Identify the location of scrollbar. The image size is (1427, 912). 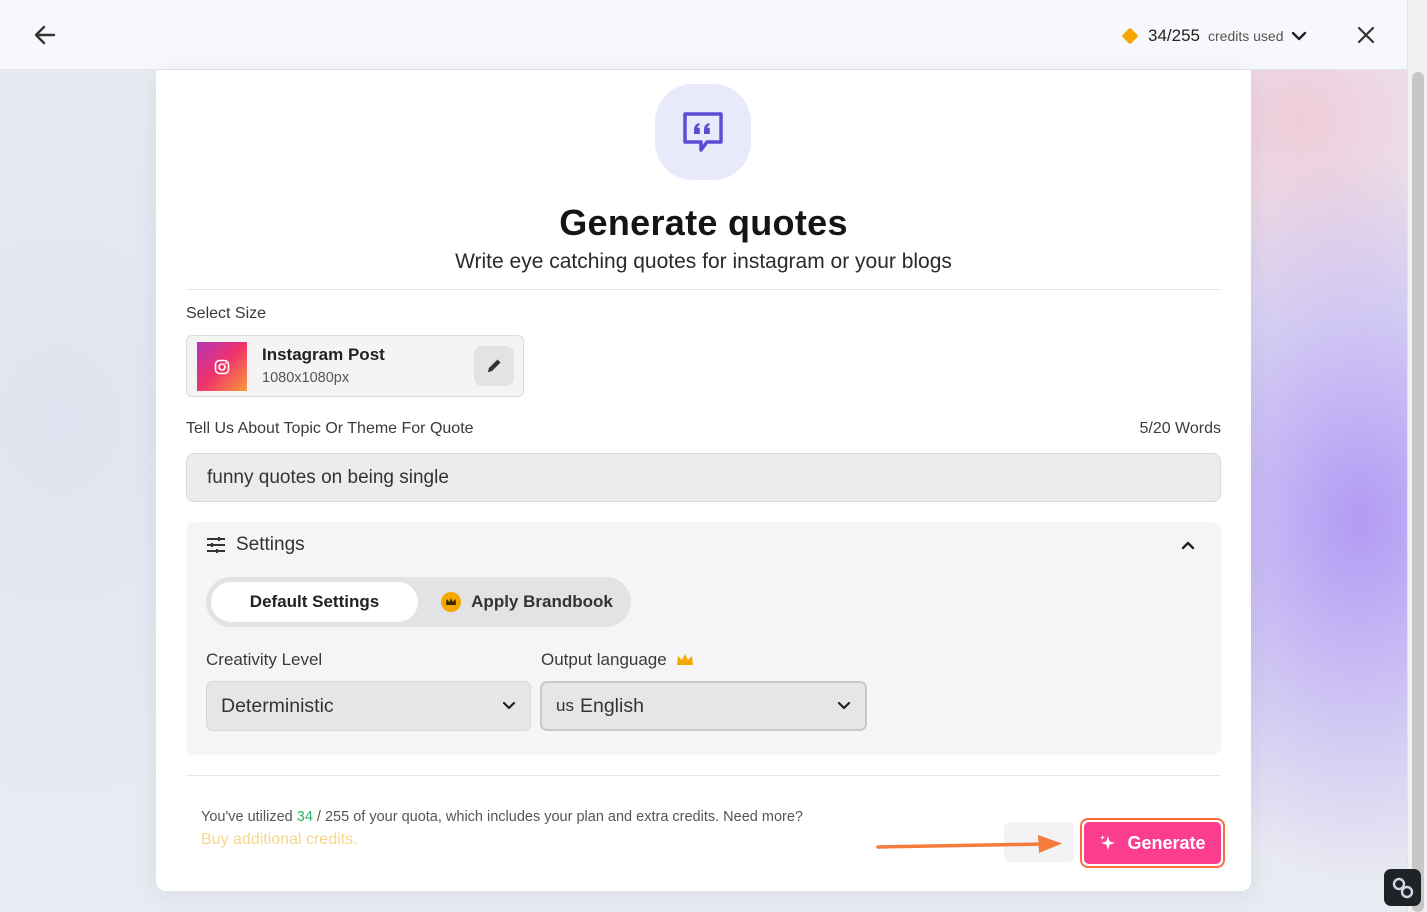
(1417, 456).